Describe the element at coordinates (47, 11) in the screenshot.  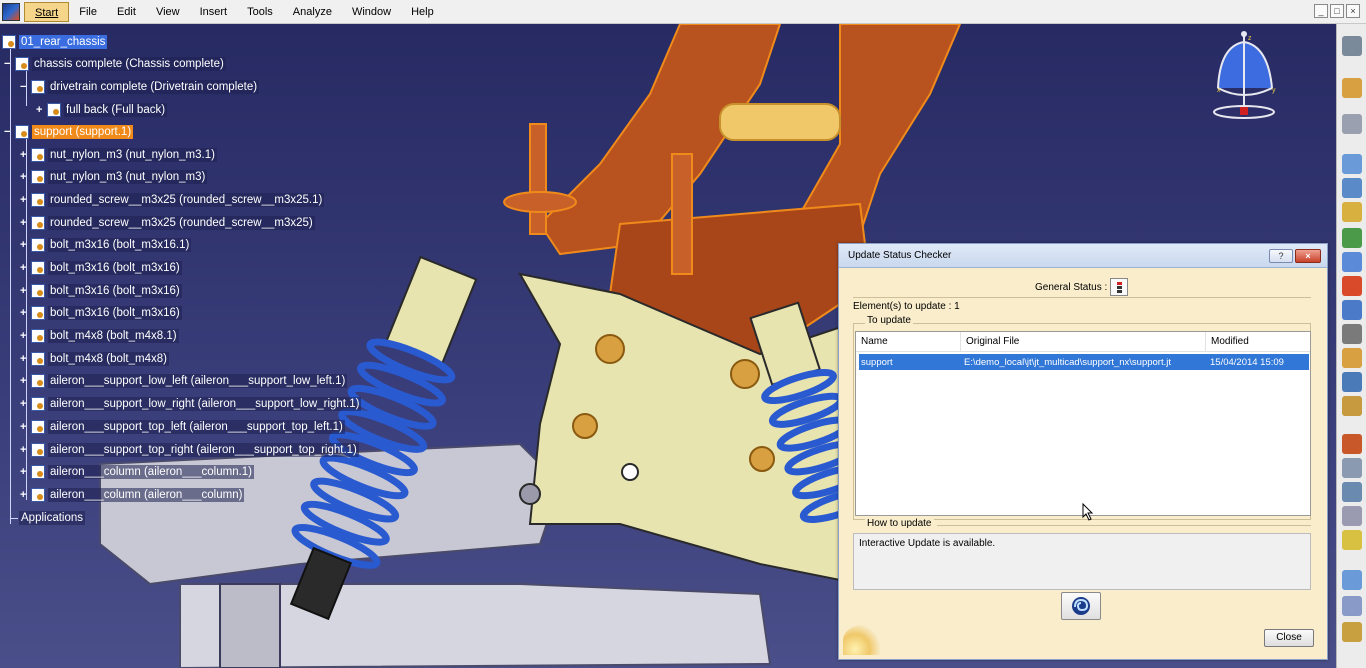
I see `menu-start: Start` at that location.